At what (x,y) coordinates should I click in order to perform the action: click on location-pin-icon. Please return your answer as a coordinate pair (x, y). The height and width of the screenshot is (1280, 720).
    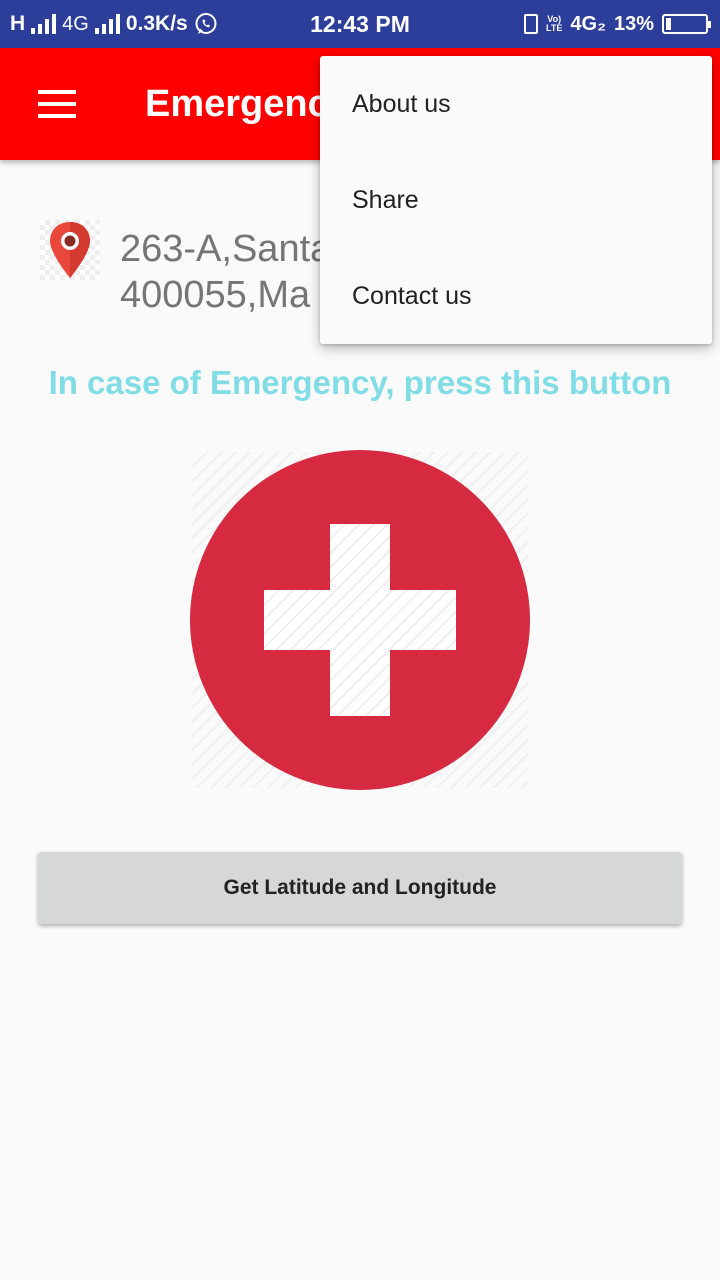
    Looking at the image, I should click on (70, 250).